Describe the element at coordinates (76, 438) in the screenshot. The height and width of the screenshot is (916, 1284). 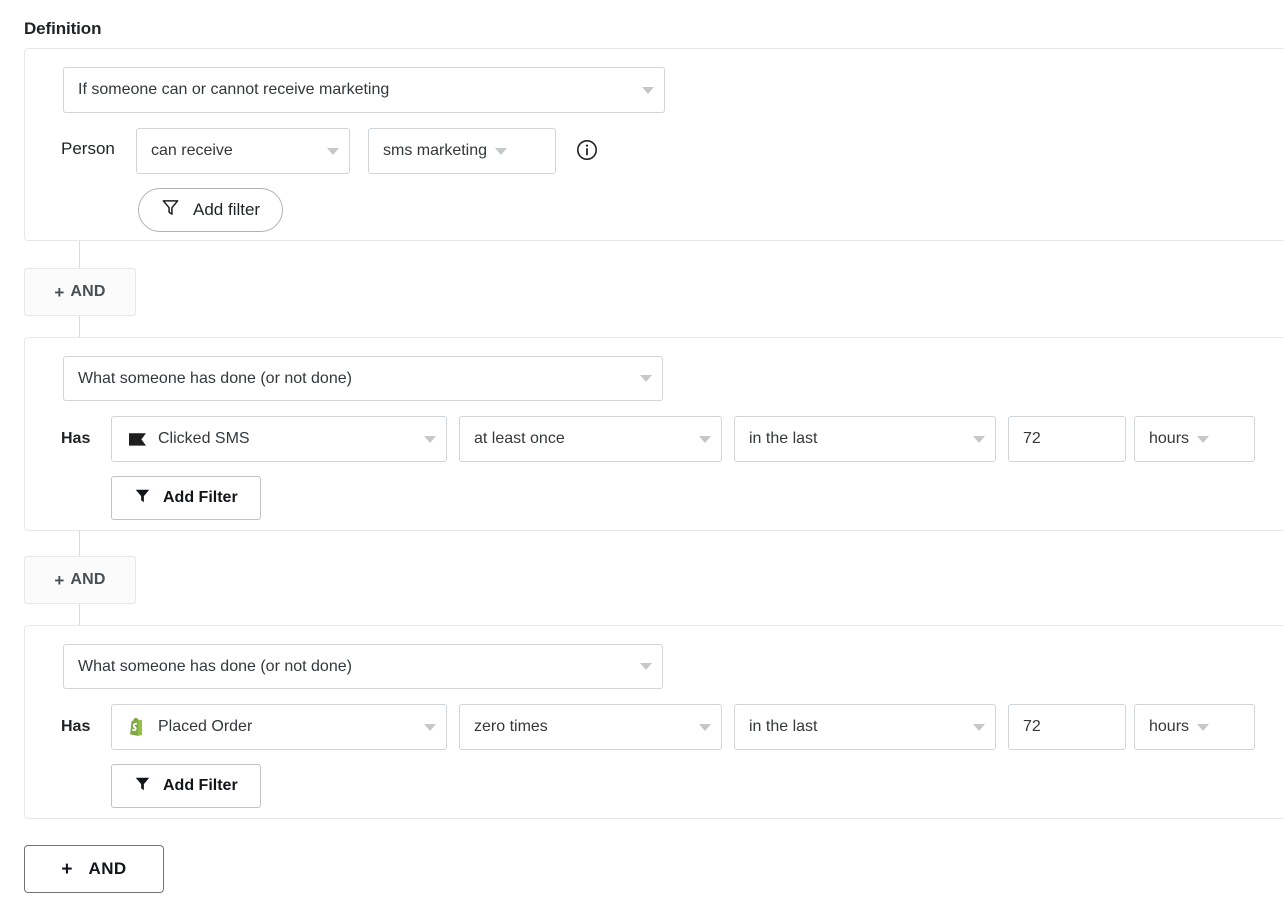
I see `group-2-row-label: Has` at that location.